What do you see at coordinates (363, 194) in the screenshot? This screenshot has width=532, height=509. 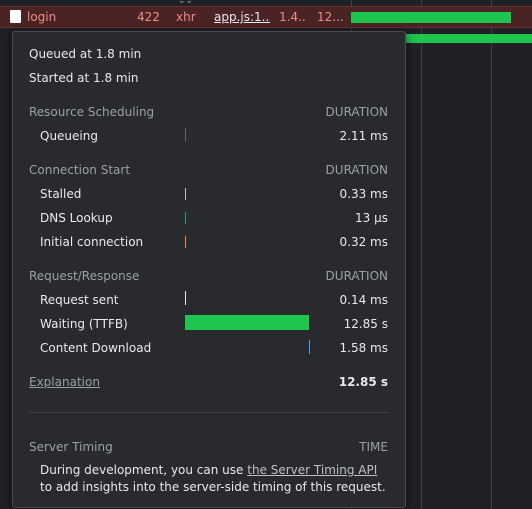 I see `stalled-value: 0.33 ms` at bounding box center [363, 194].